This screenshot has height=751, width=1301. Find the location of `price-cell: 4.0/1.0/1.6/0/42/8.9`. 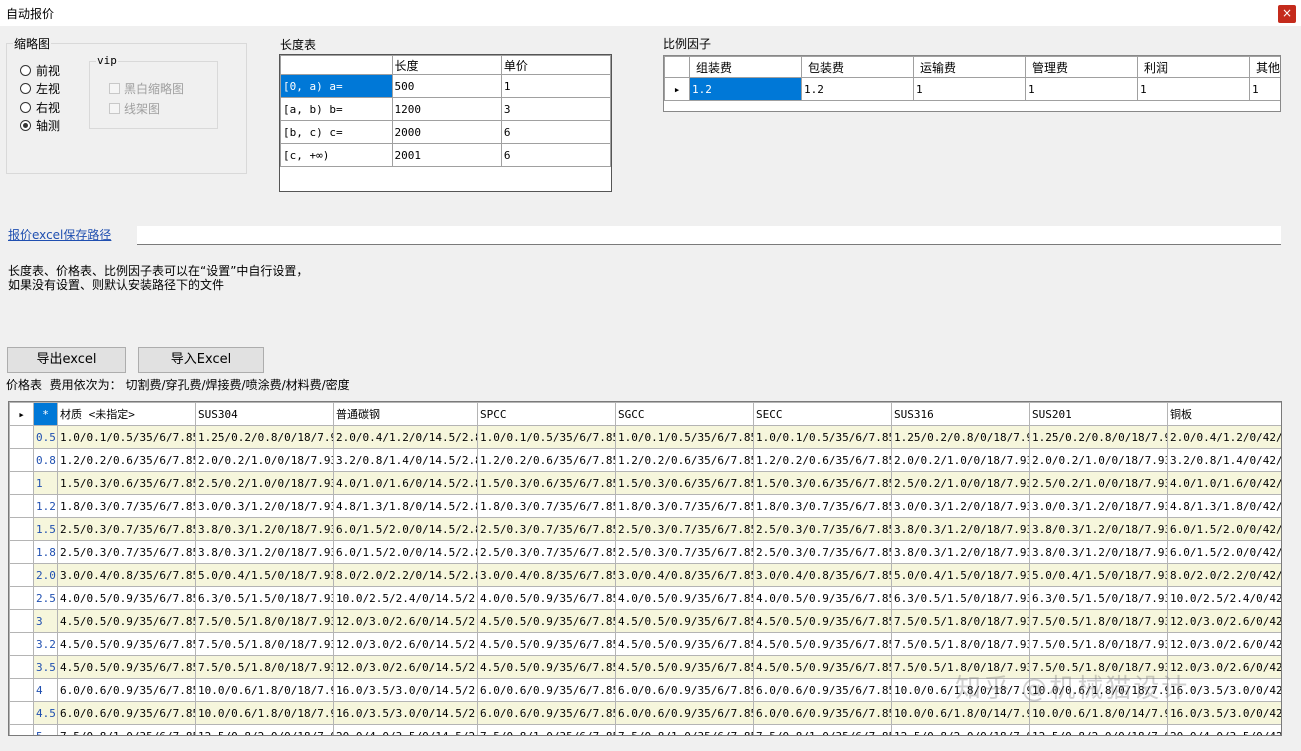

price-cell: 4.0/1.0/1.6/0/42/8.9 is located at coordinates (1224, 483).